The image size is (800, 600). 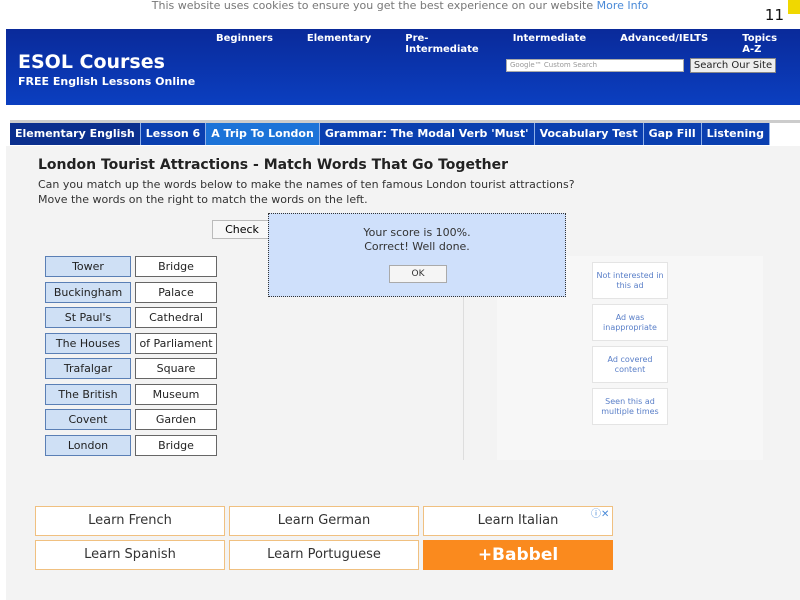 I want to click on slide-number: 11, so click(x=780, y=13).